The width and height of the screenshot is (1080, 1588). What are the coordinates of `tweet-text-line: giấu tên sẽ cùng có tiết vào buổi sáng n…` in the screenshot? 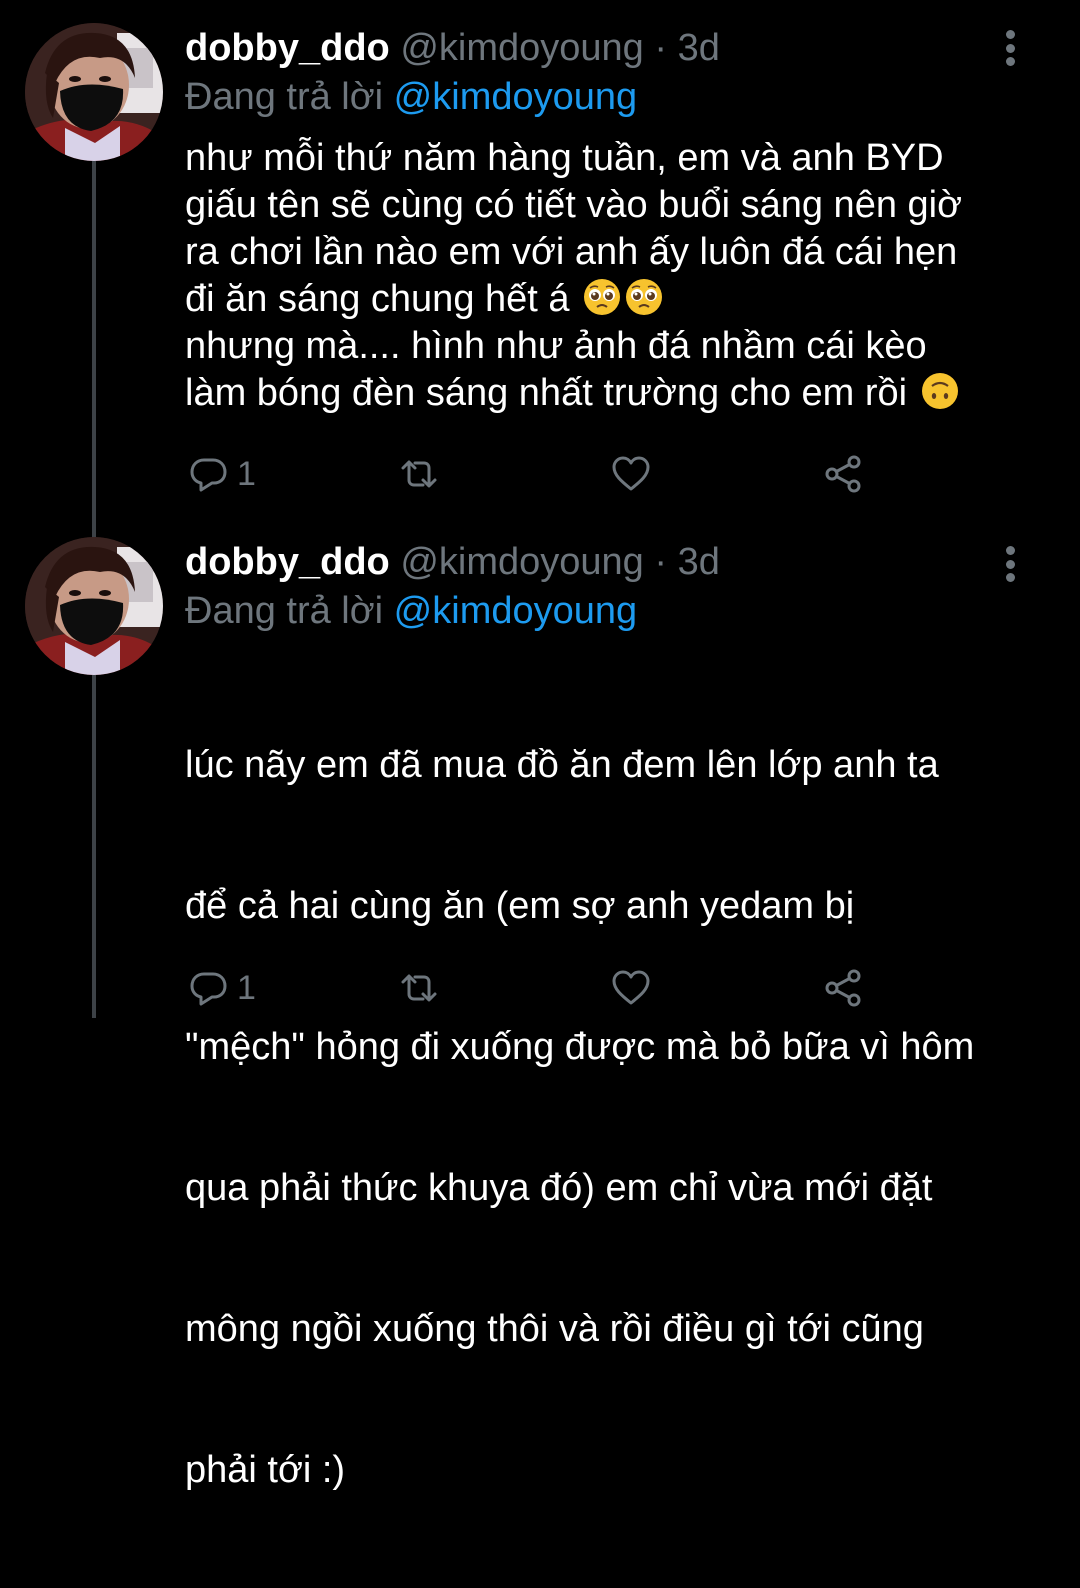 It's located at (574, 205).